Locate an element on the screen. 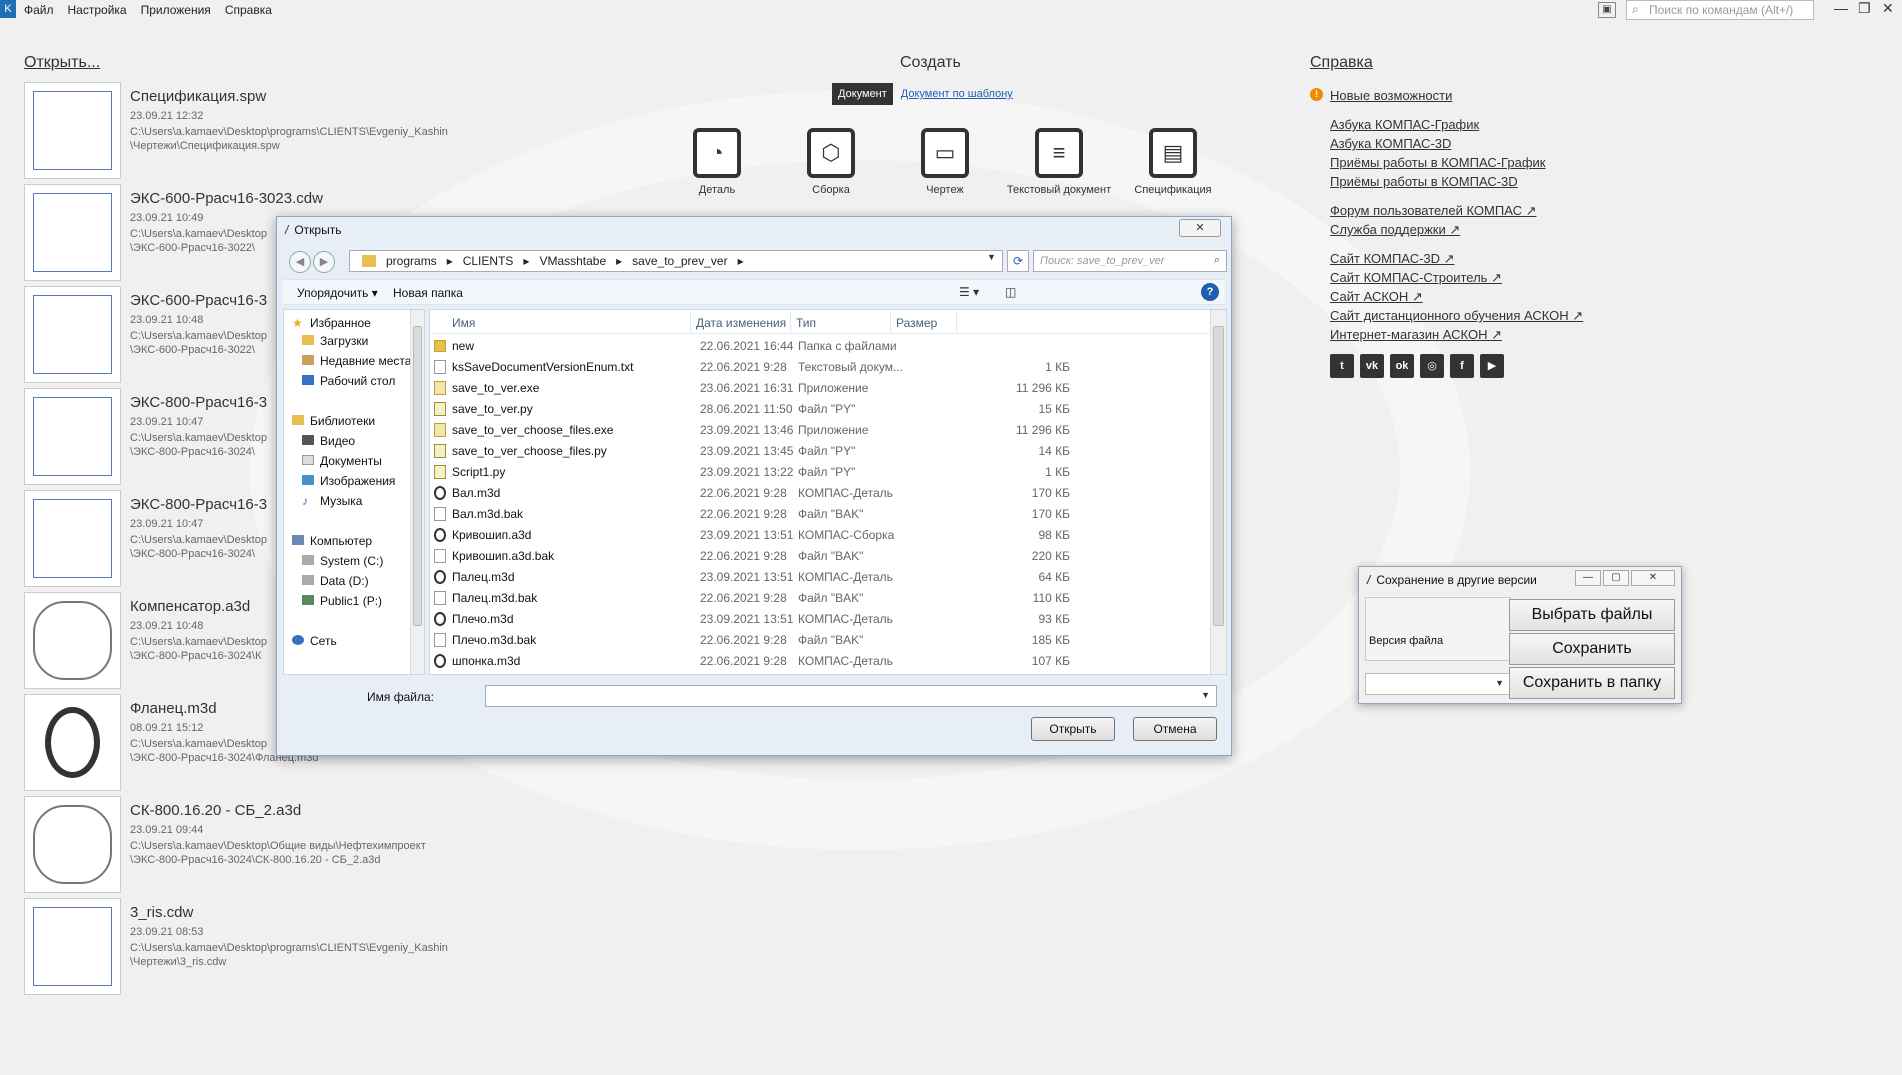 The height and width of the screenshot is (1075, 1902). instagram-icon: ◎ is located at coordinates (1432, 366).